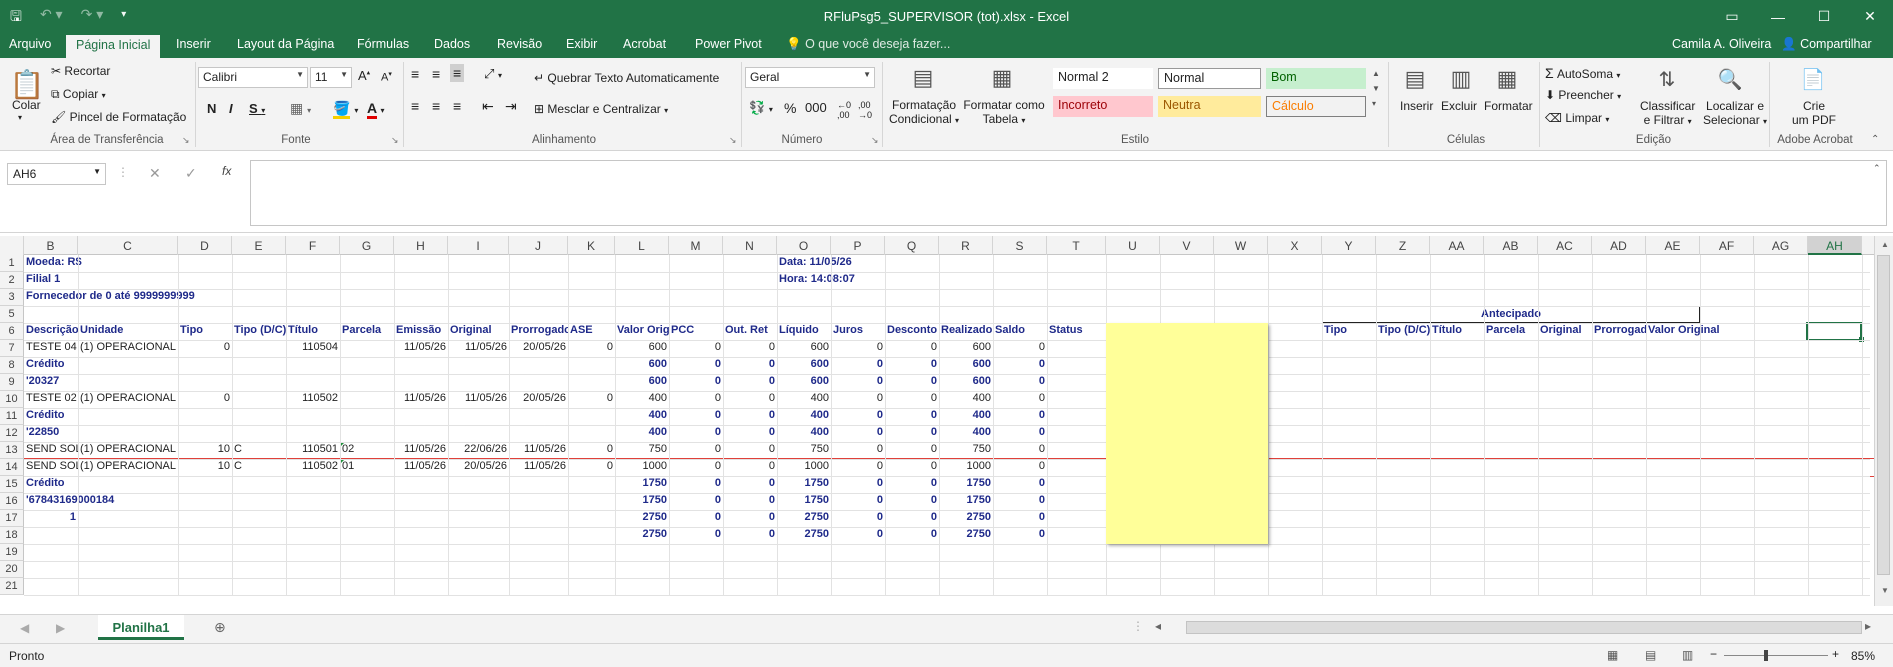 The height and width of the screenshot is (667, 1893). I want to click on fill-button: ⬇ Preencher ▾, so click(1583, 95).